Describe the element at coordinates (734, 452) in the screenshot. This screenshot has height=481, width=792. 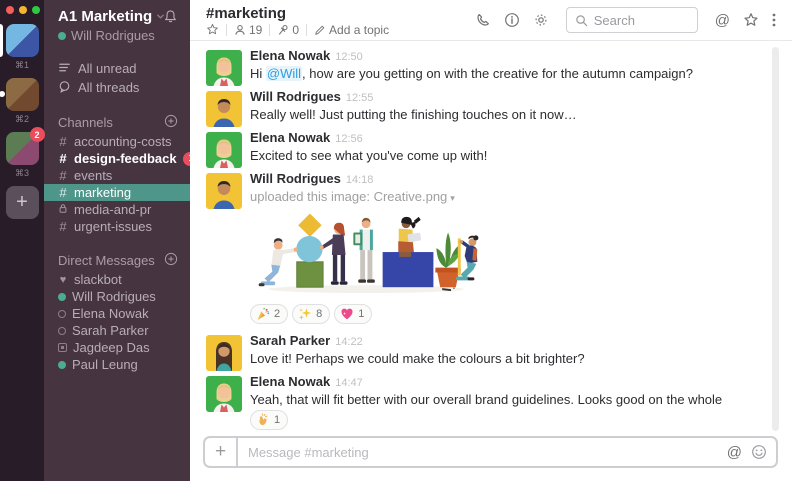
I see `mention-at-icon: @` at that location.